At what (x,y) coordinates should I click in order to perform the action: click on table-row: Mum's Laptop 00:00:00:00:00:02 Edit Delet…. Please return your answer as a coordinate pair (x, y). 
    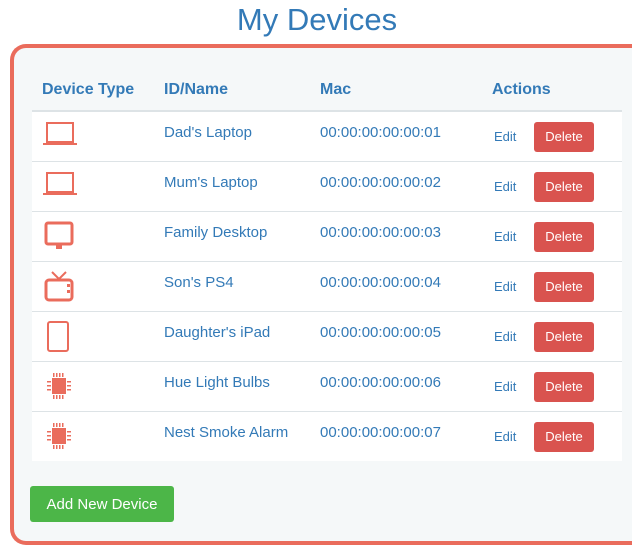
    Looking at the image, I should click on (327, 185).